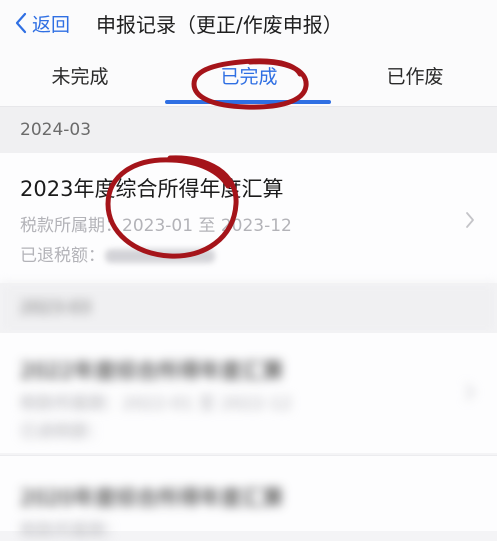 This screenshot has width=497, height=541. I want to click on tab-completed: 已完成, so click(249, 76).